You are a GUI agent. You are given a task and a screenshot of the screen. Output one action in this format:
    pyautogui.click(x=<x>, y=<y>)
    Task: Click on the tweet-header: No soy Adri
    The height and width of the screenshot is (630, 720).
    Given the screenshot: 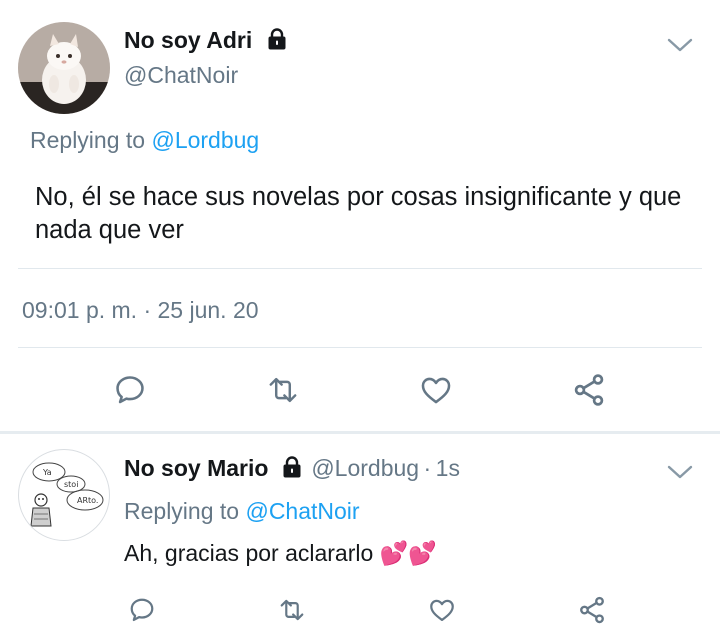 What is the action you would take?
    pyautogui.click(x=206, y=41)
    